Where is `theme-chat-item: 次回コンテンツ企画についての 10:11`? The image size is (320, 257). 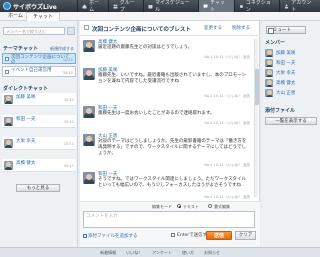
theme-chat-item: 次回コンテンツ企画についての 10:11 is located at coordinates (39, 59).